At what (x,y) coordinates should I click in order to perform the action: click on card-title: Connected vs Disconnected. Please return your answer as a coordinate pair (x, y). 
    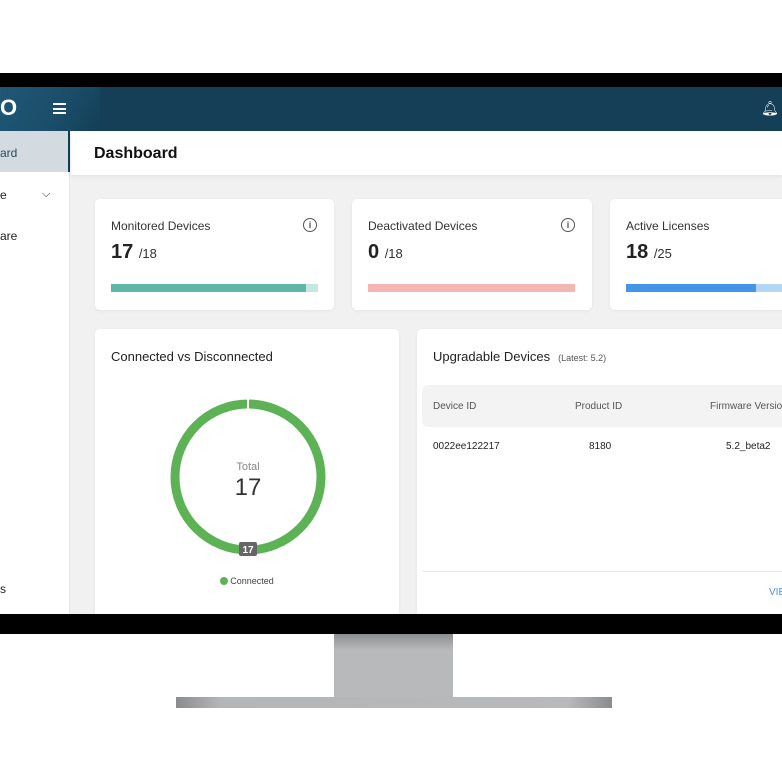
    Looking at the image, I should click on (192, 356).